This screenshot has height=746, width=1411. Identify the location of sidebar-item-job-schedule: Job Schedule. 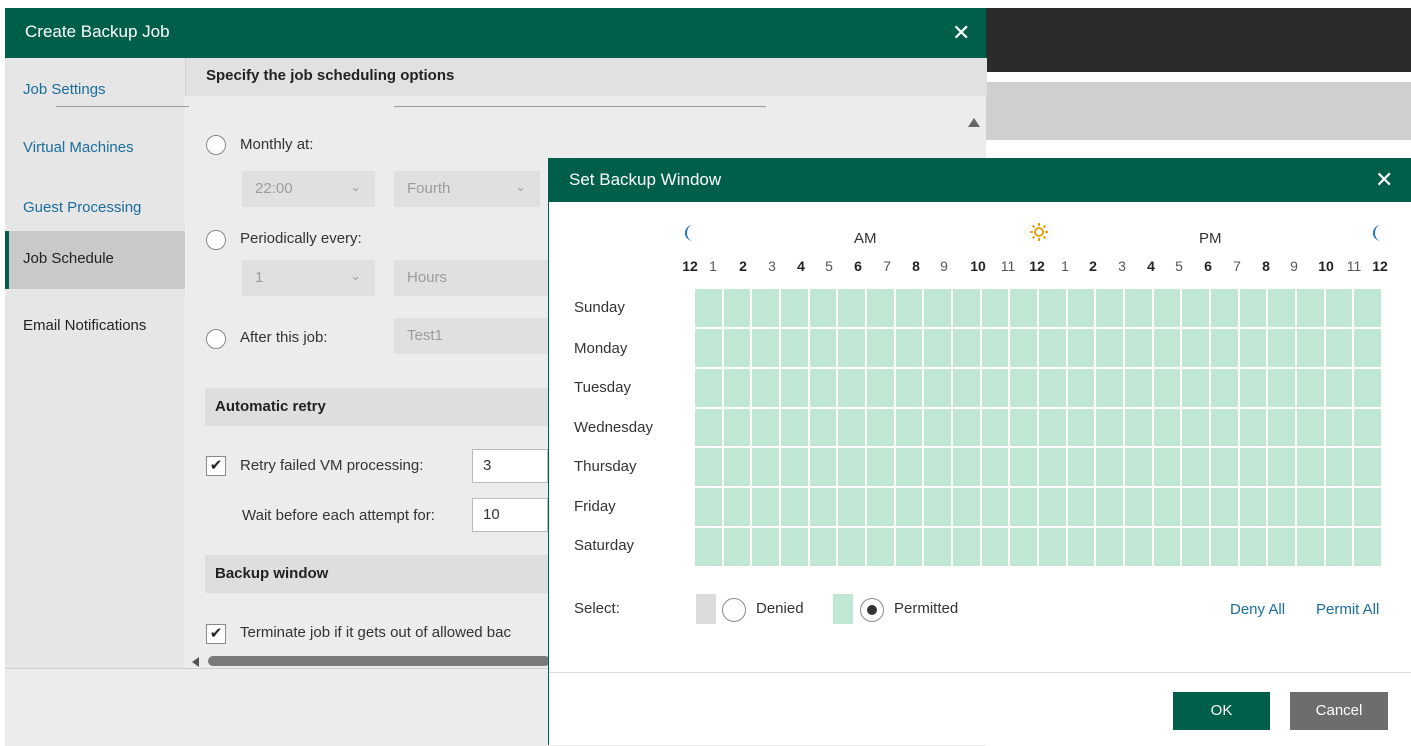
(99, 260).